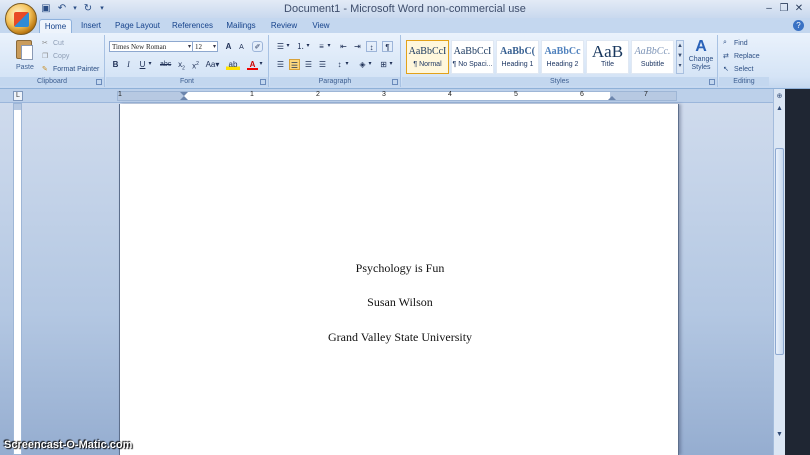 This screenshot has width=810, height=455. What do you see at coordinates (321, 26) in the screenshot?
I see `tab-view: View` at bounding box center [321, 26].